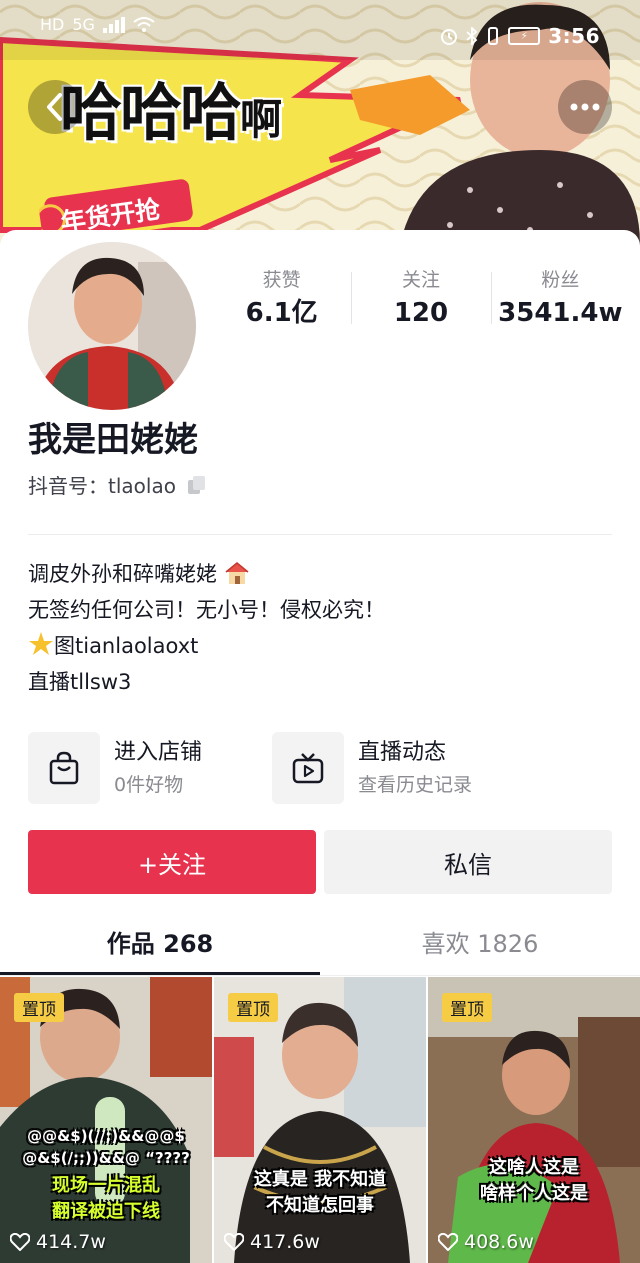 This screenshot has height=1263, width=640. I want to click on stat-followers: 粉丝 3541.4w, so click(560, 298).